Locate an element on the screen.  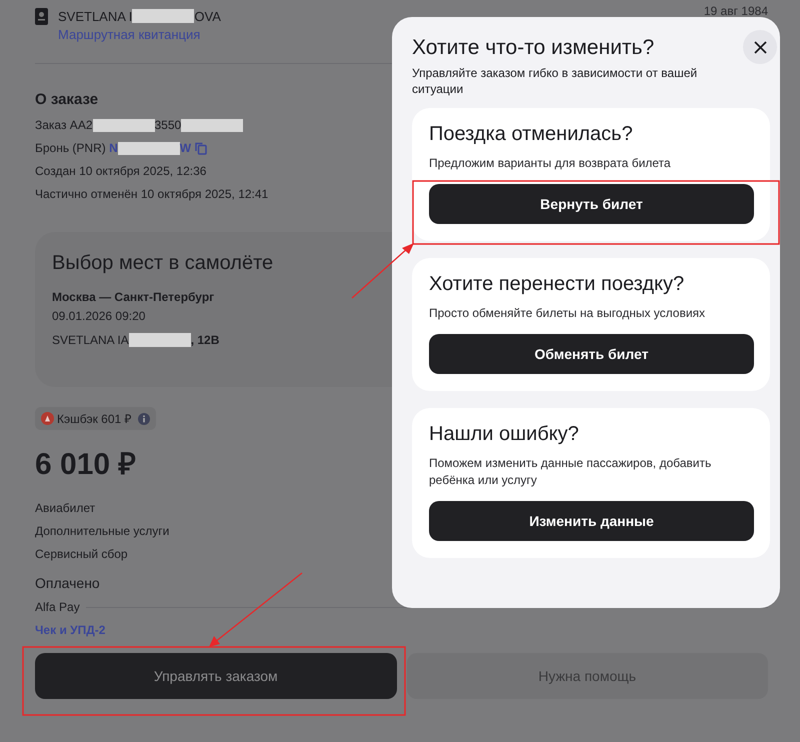
route: Москва — Санкт-Петербург is located at coordinates (133, 297).